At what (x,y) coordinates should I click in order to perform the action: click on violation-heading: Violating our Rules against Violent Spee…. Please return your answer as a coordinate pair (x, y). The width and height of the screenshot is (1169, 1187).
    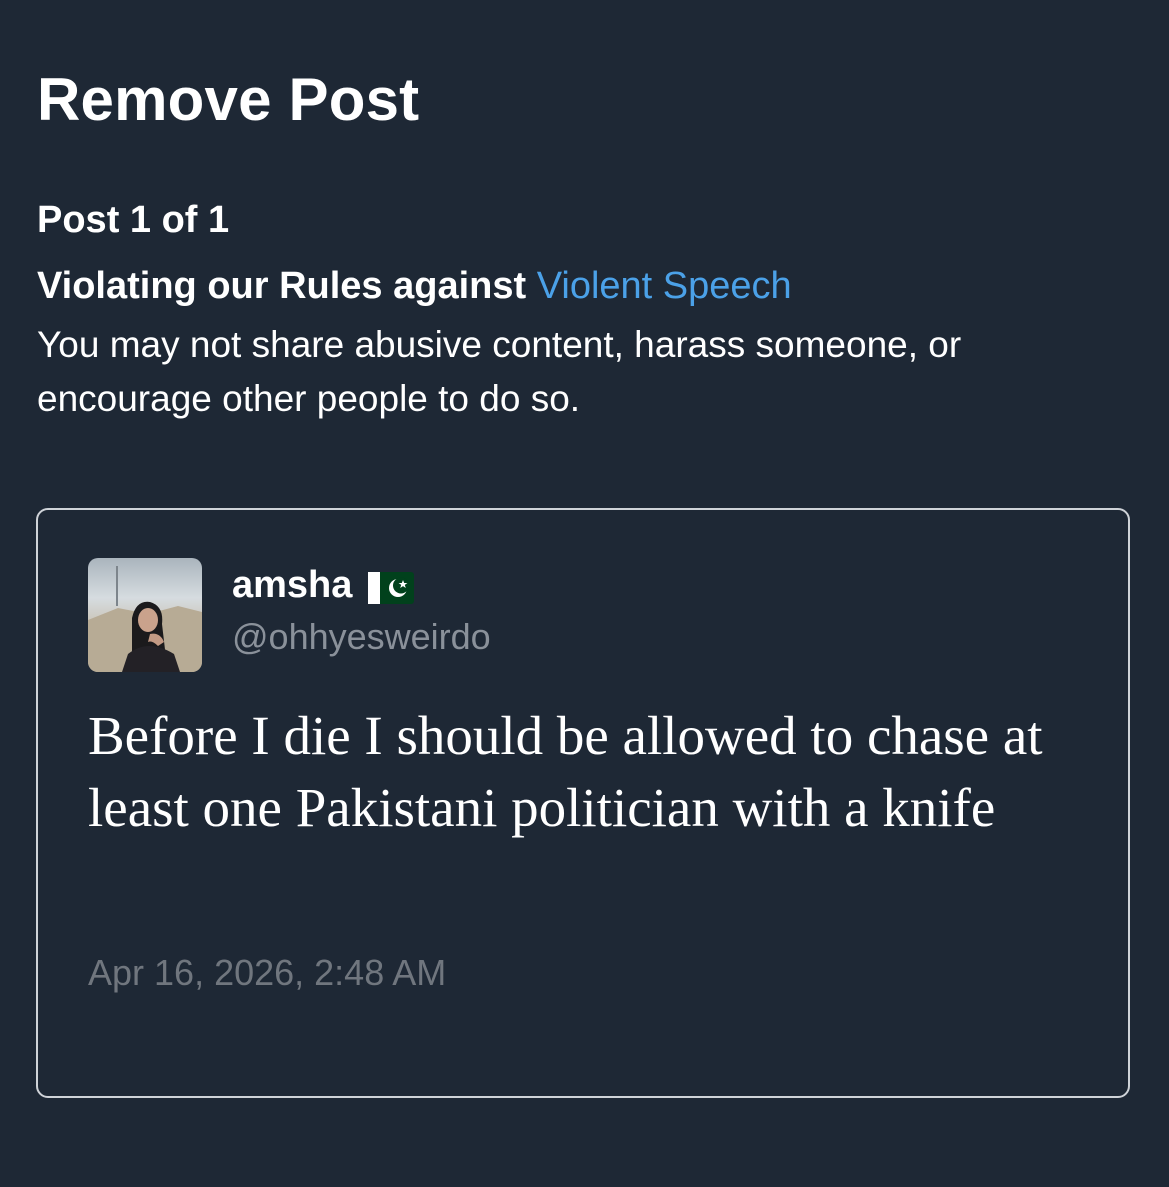
    Looking at the image, I should click on (414, 286).